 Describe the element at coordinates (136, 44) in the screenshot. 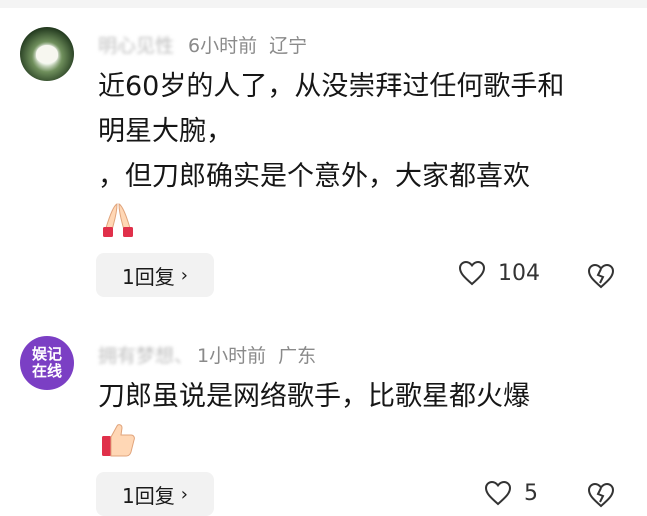

I see `username: 明心见性` at that location.